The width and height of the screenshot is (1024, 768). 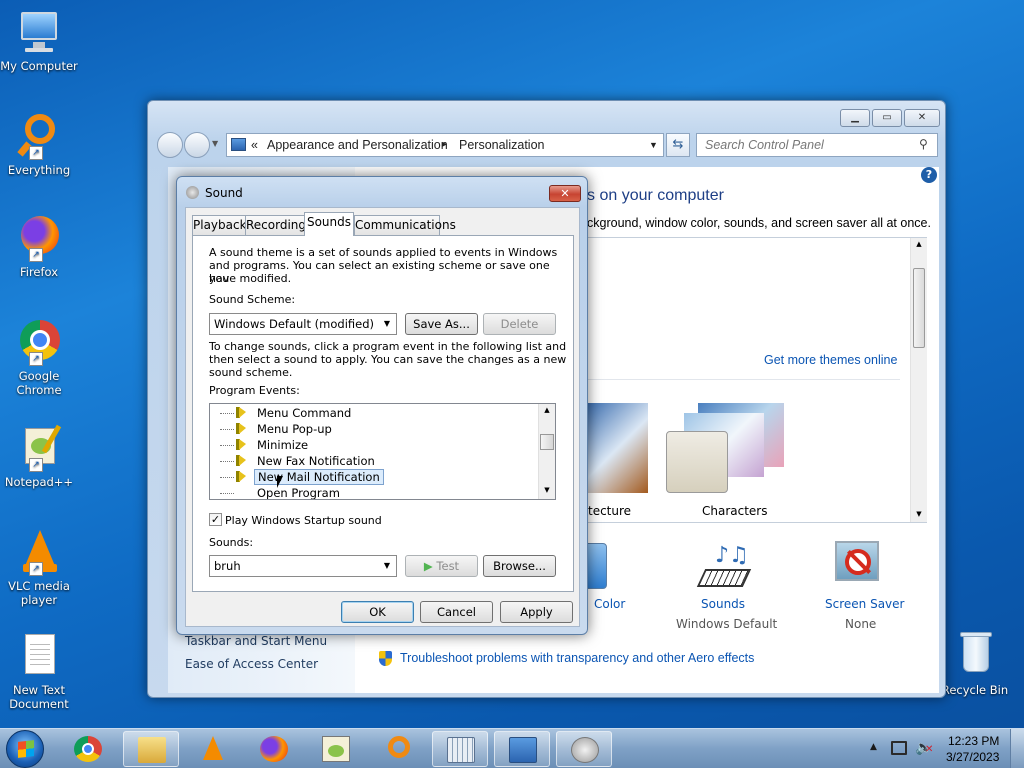 What do you see at coordinates (922, 118) in the screenshot?
I see `close-button: ✕` at bounding box center [922, 118].